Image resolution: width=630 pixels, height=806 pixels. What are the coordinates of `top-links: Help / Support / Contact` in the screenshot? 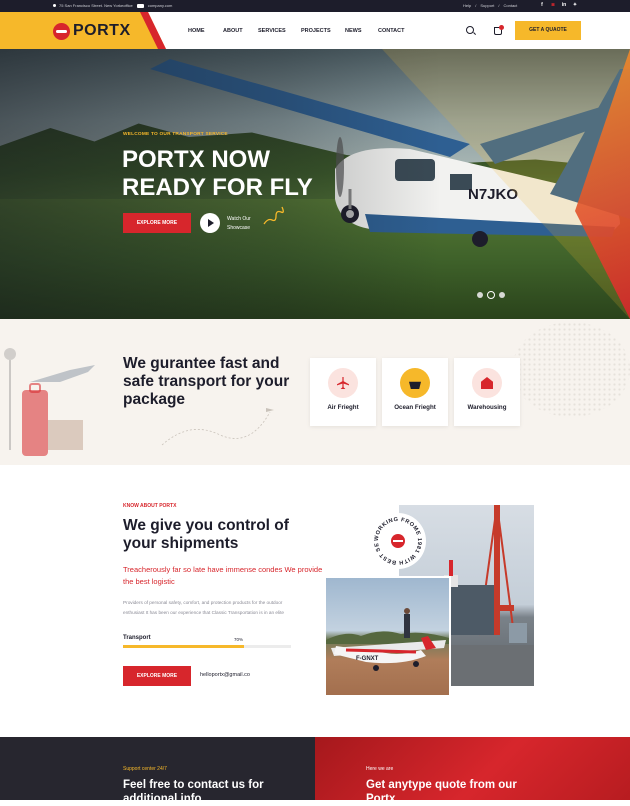 It's located at (490, 5).